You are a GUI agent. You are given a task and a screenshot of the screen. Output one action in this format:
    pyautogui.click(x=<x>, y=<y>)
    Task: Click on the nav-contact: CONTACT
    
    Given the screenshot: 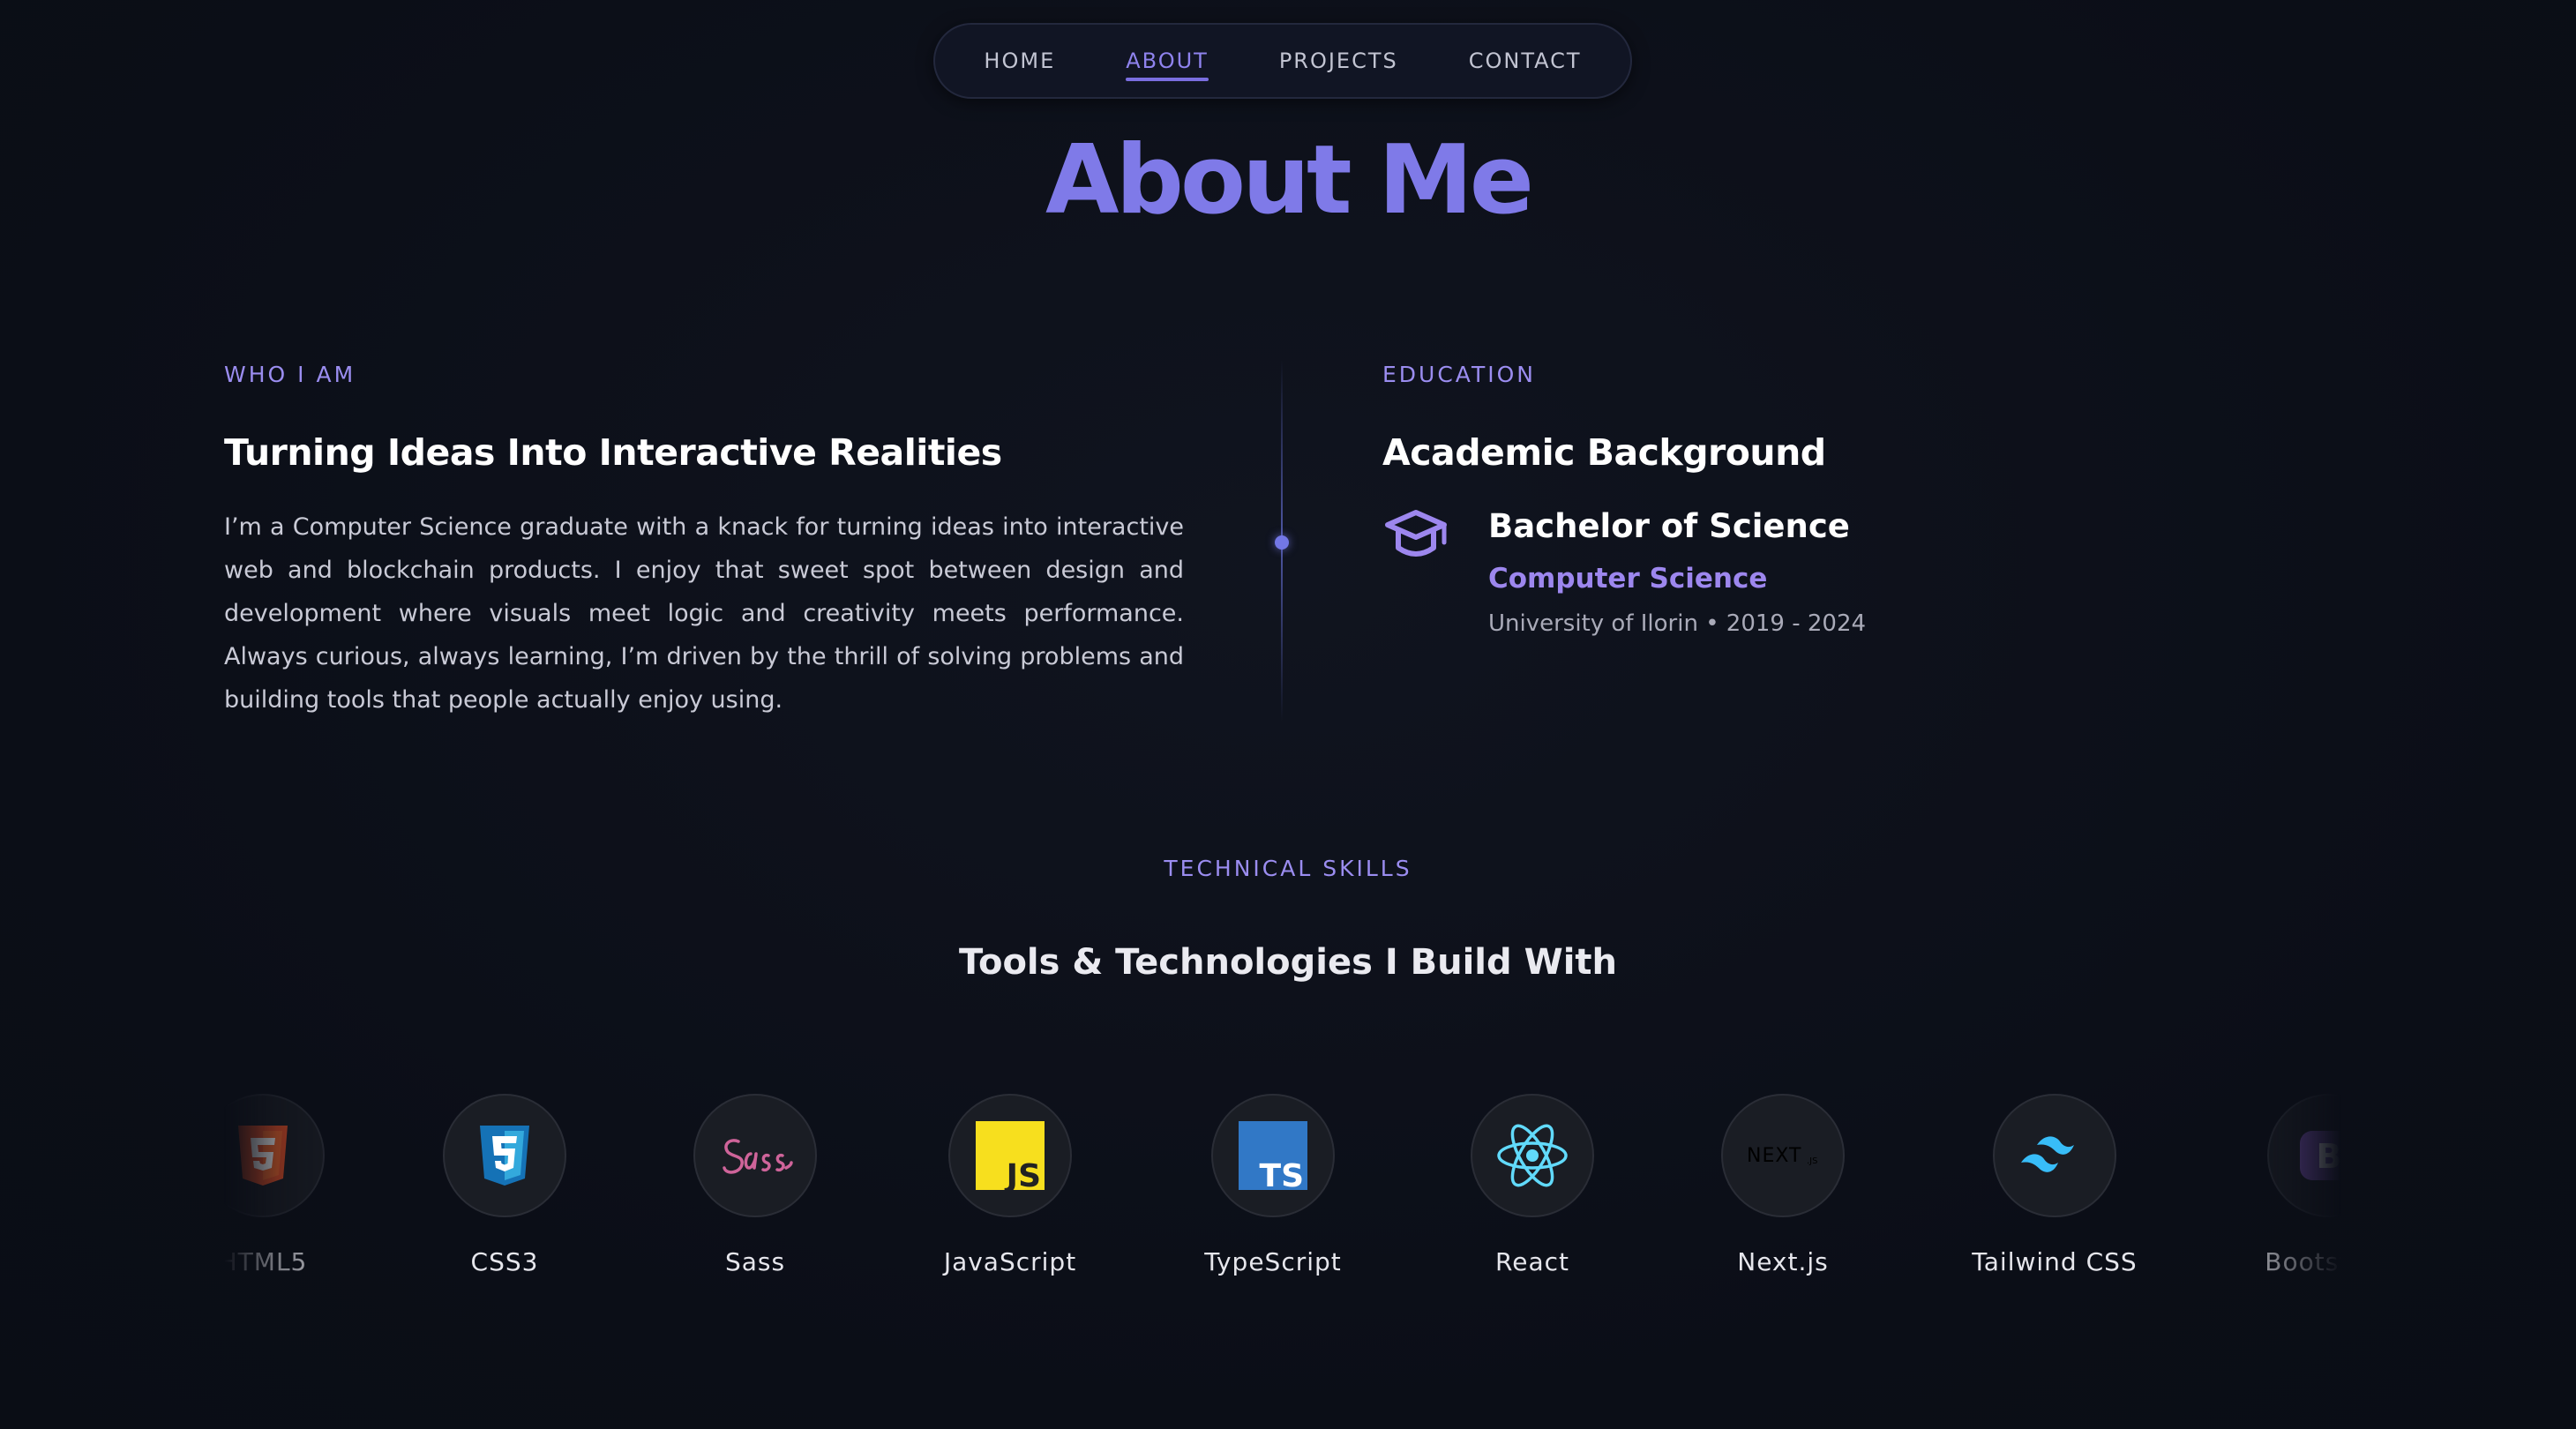 What is the action you would take?
    pyautogui.click(x=1526, y=61)
    